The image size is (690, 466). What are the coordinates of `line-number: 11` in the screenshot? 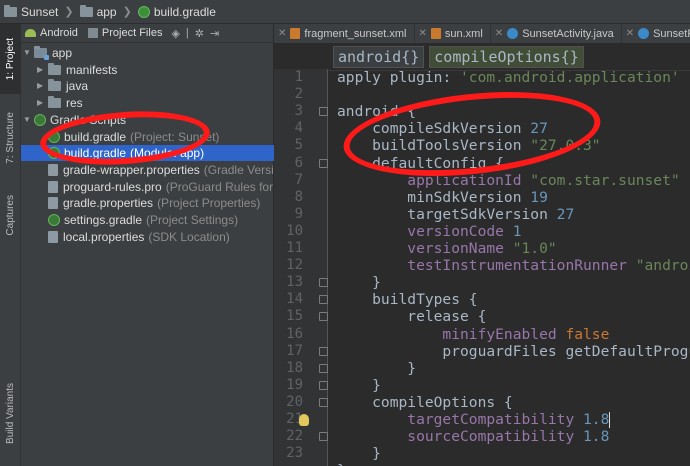 It's located at (294, 248).